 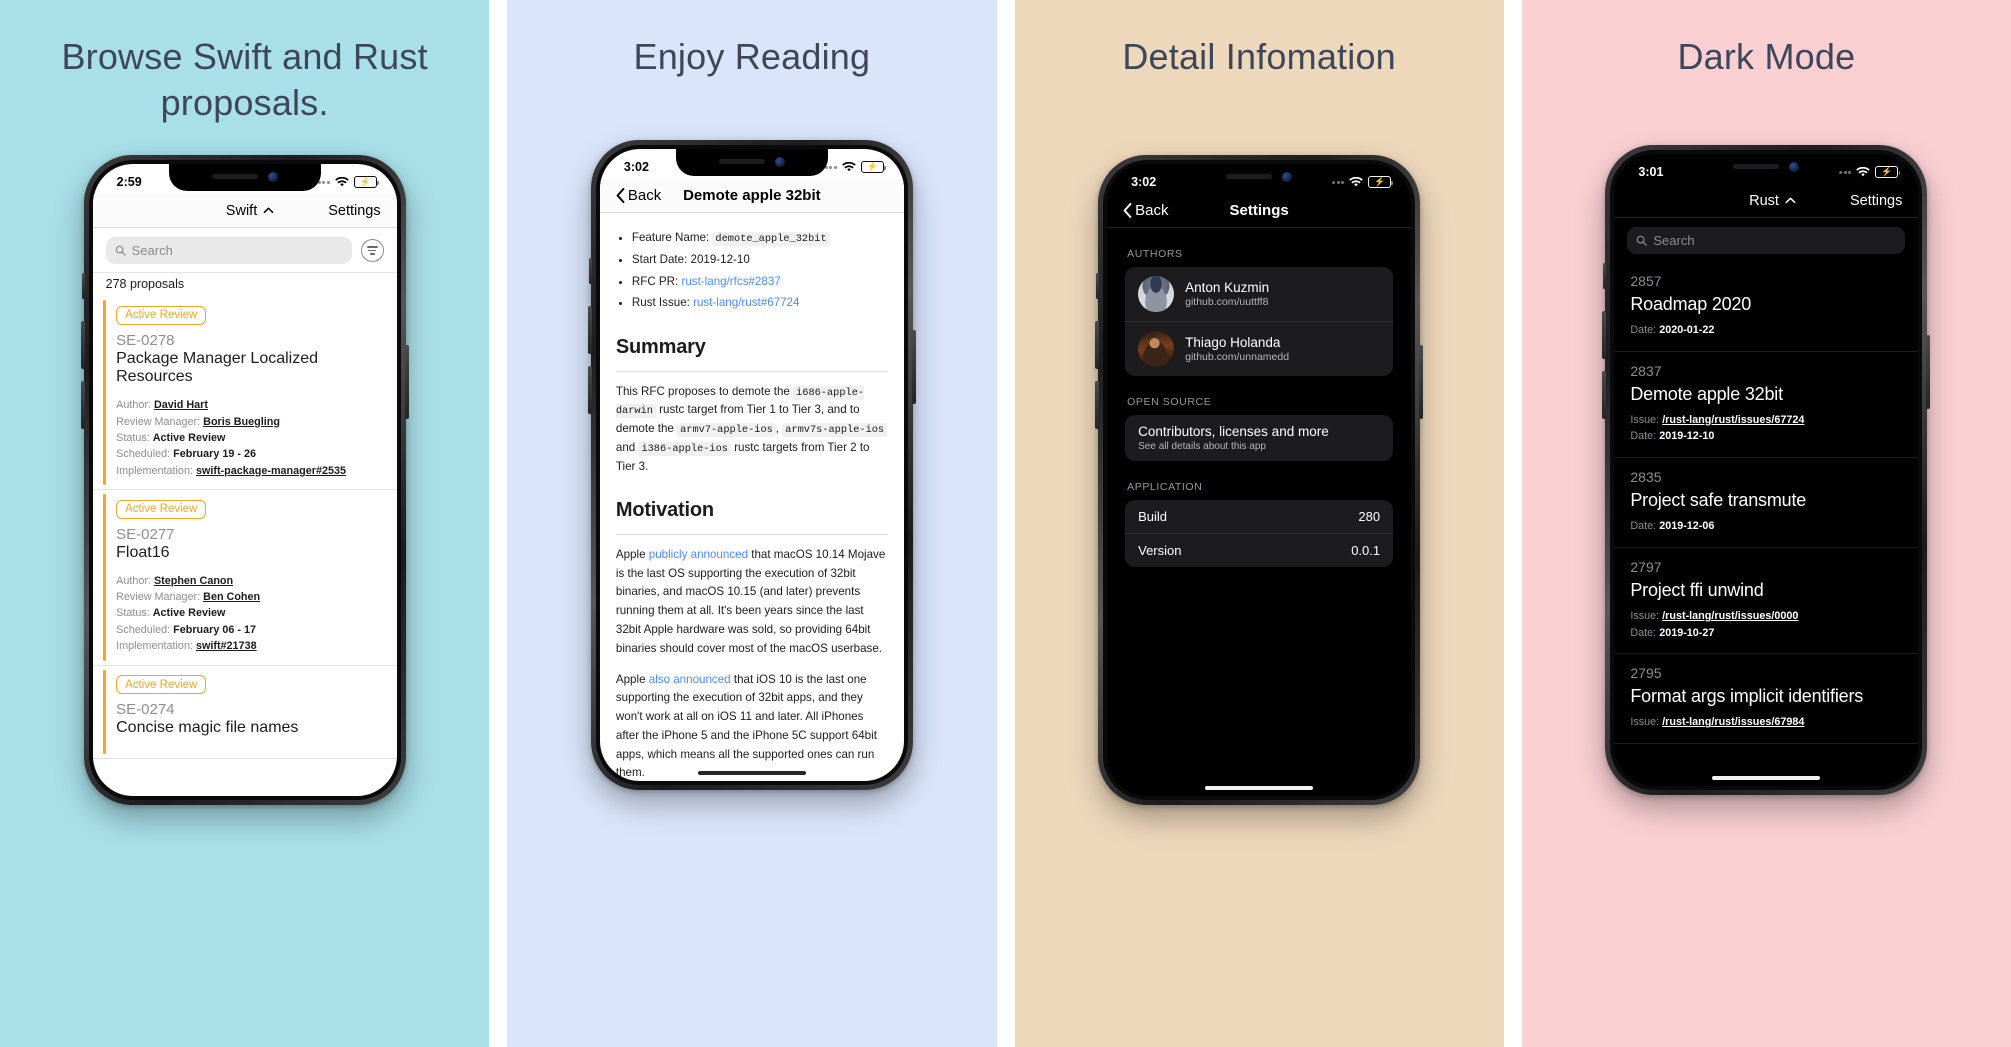 I want to click on speaker-grille, so click(x=234, y=176).